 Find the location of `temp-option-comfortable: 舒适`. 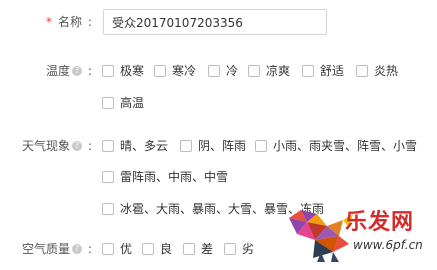

temp-option-comfortable: 舒适 is located at coordinates (323, 70).